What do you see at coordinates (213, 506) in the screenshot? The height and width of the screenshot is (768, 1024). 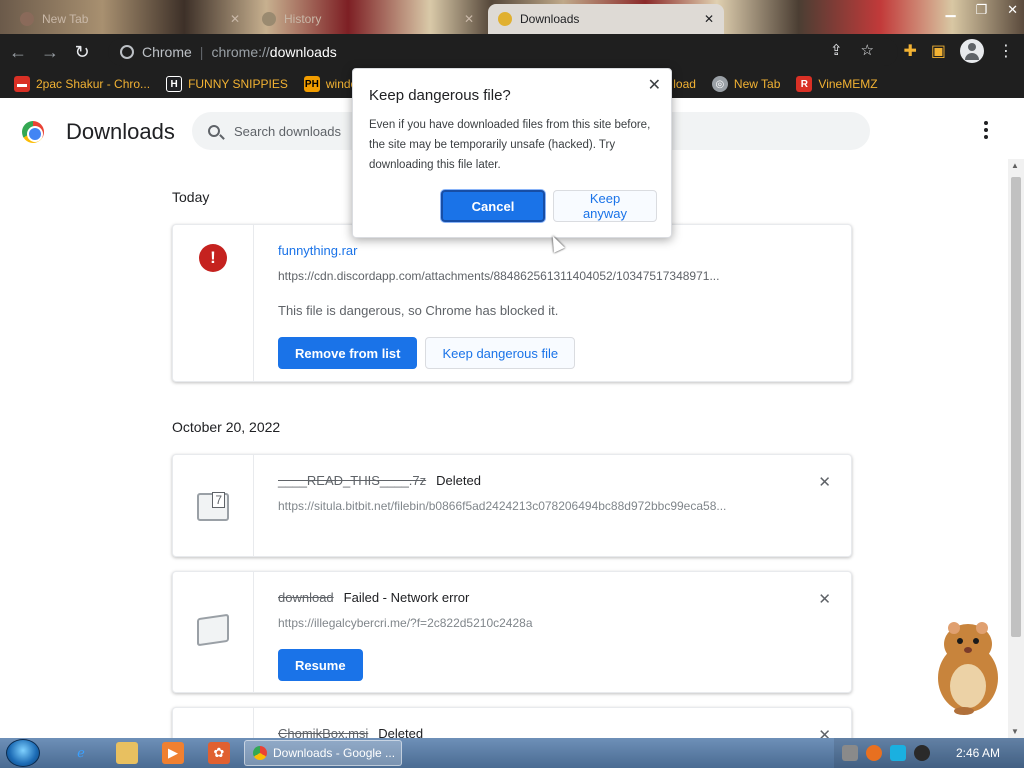 I see `archive-file-icon` at bounding box center [213, 506].